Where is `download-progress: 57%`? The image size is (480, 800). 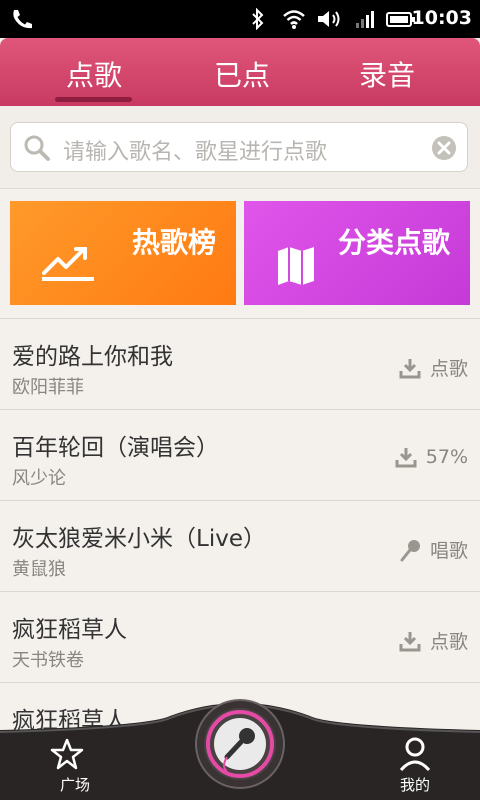 download-progress: 57% is located at coordinates (431, 457).